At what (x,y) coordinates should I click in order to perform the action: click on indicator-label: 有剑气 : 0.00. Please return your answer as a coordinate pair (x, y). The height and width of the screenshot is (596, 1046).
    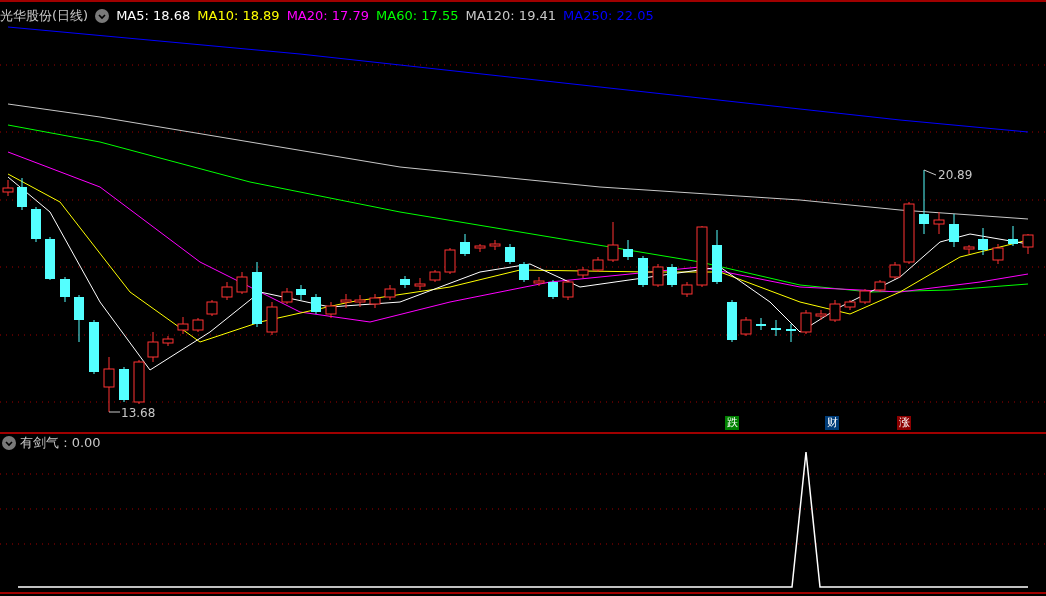
    Looking at the image, I should click on (60, 443).